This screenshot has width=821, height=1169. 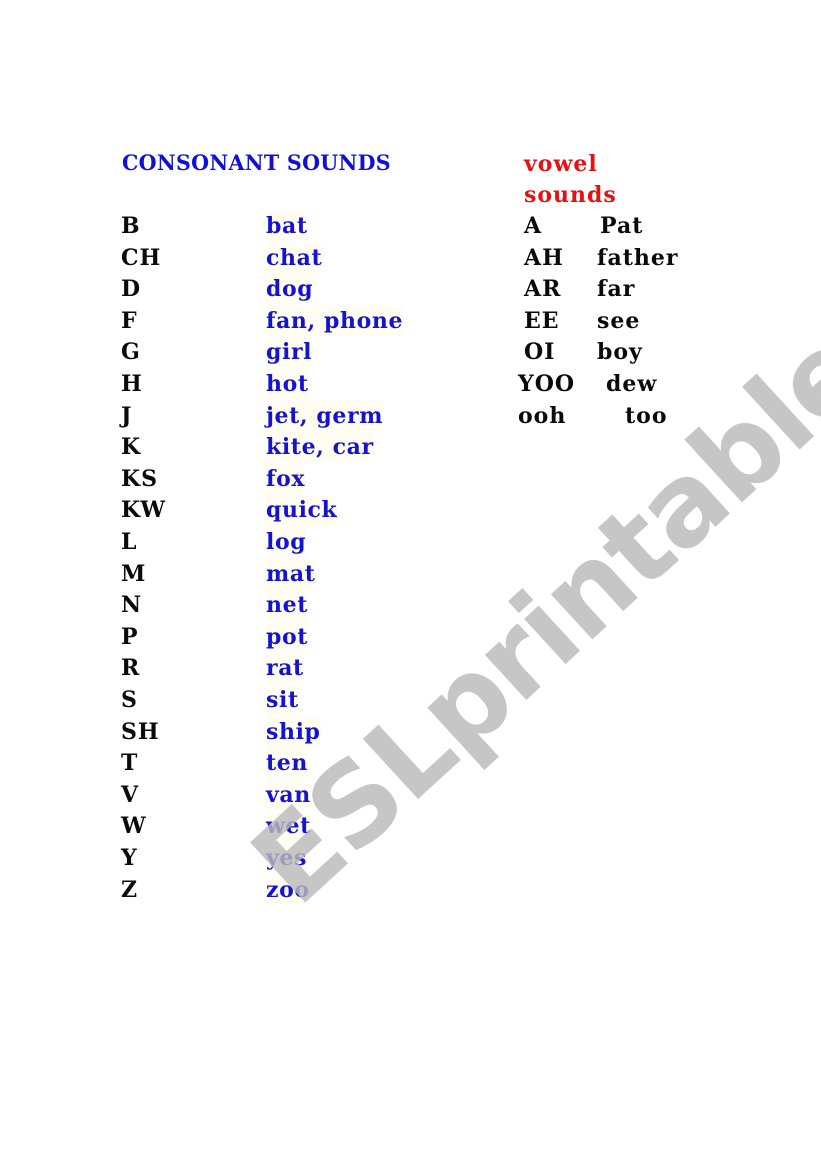 What do you see at coordinates (131, 668) in the screenshot?
I see `consonant-code: R` at bounding box center [131, 668].